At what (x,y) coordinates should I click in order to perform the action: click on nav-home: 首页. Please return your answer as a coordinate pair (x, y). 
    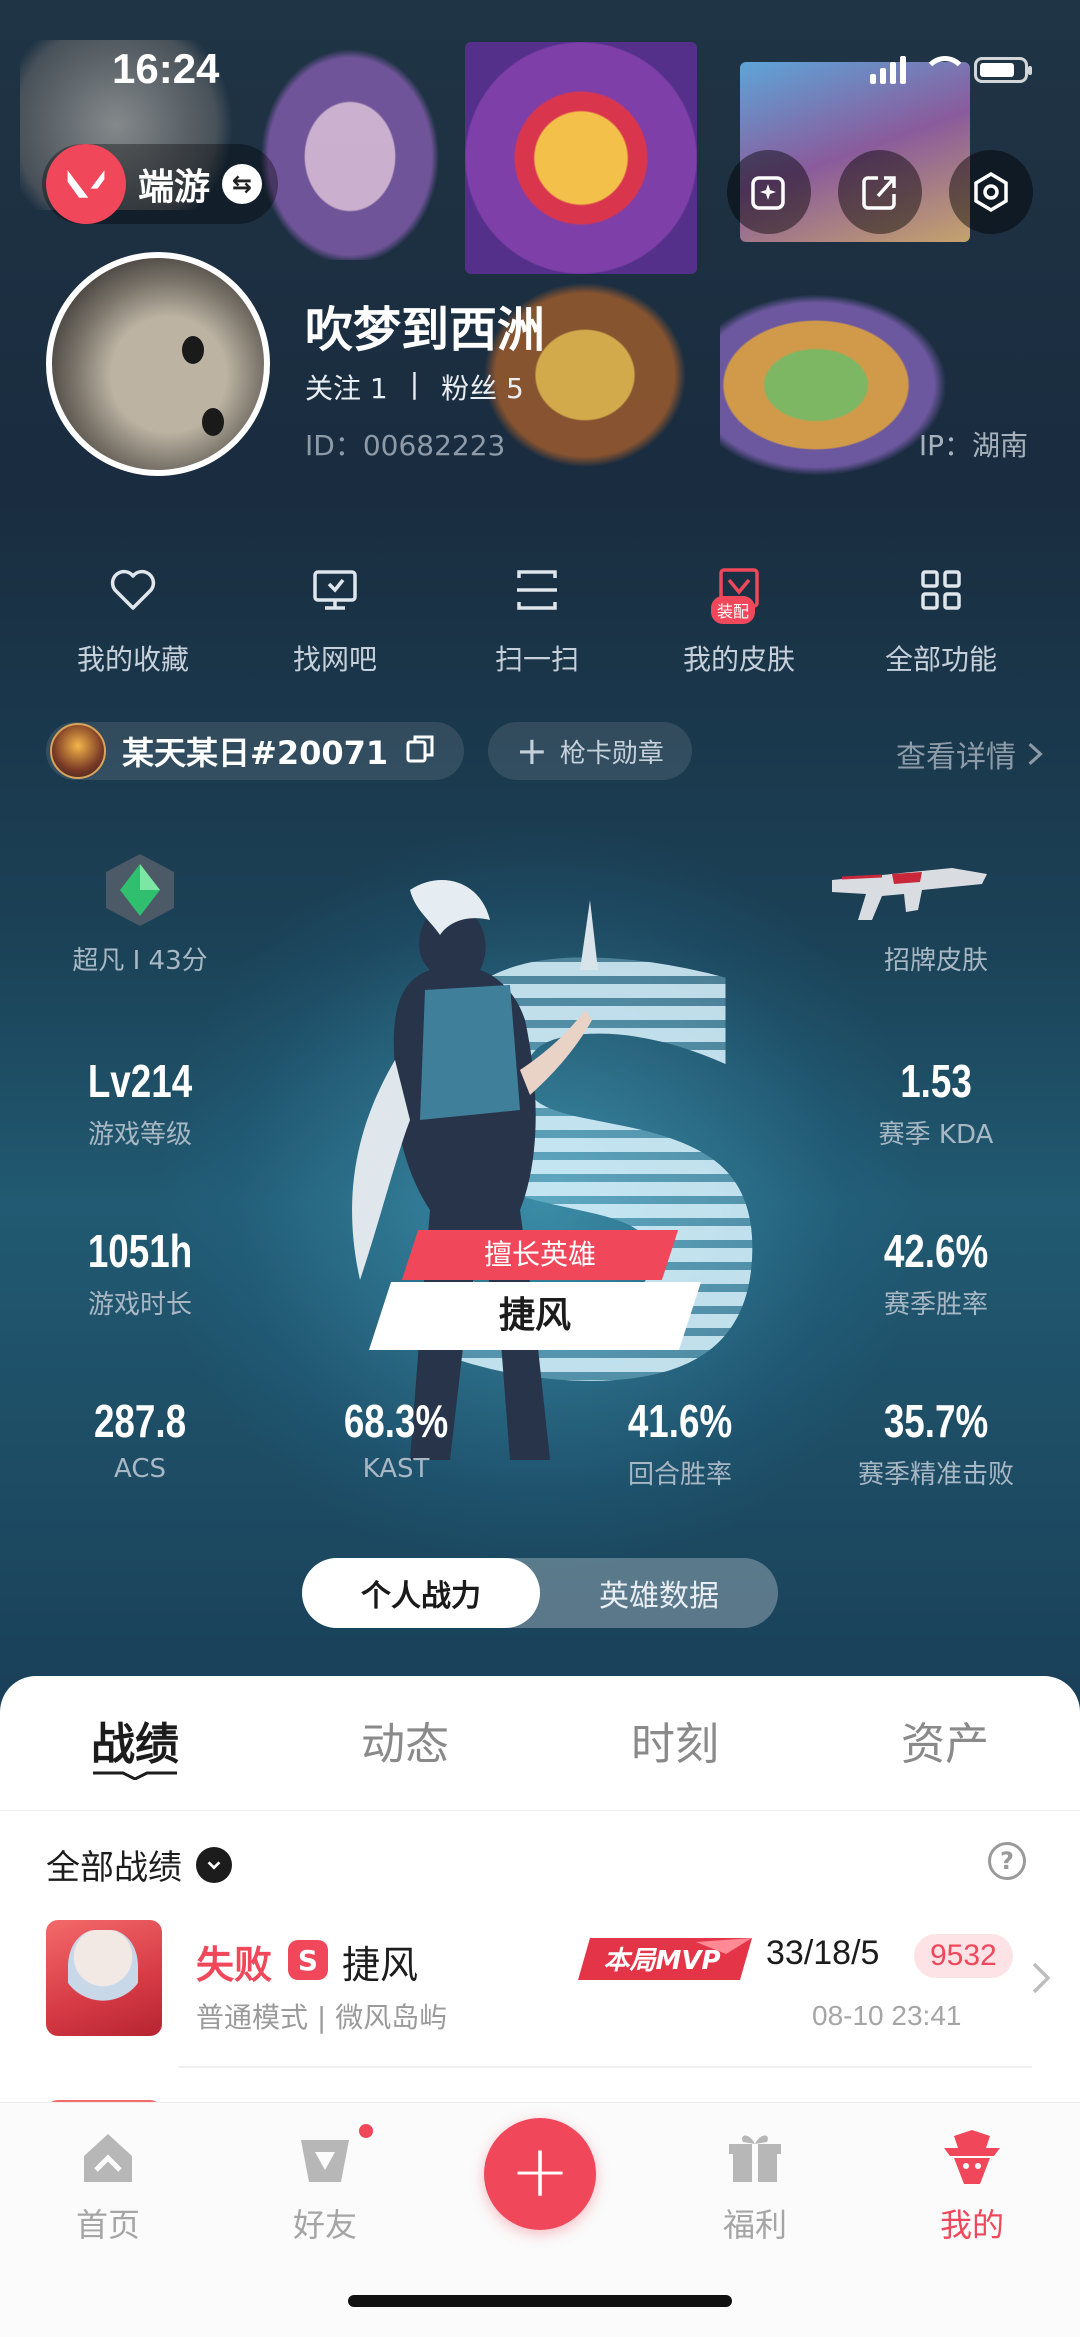
    Looking at the image, I should click on (108, 2186).